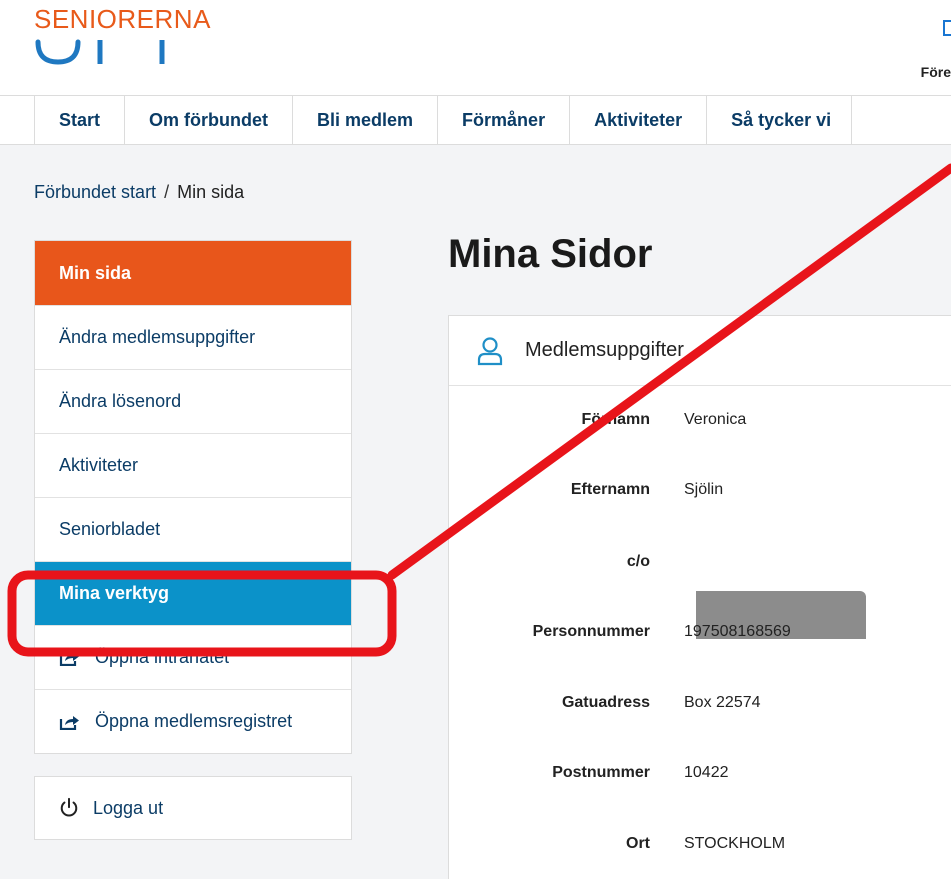 The image size is (951, 879). What do you see at coordinates (735, 843) in the screenshot?
I see `field-value: STOCKHOLM` at bounding box center [735, 843].